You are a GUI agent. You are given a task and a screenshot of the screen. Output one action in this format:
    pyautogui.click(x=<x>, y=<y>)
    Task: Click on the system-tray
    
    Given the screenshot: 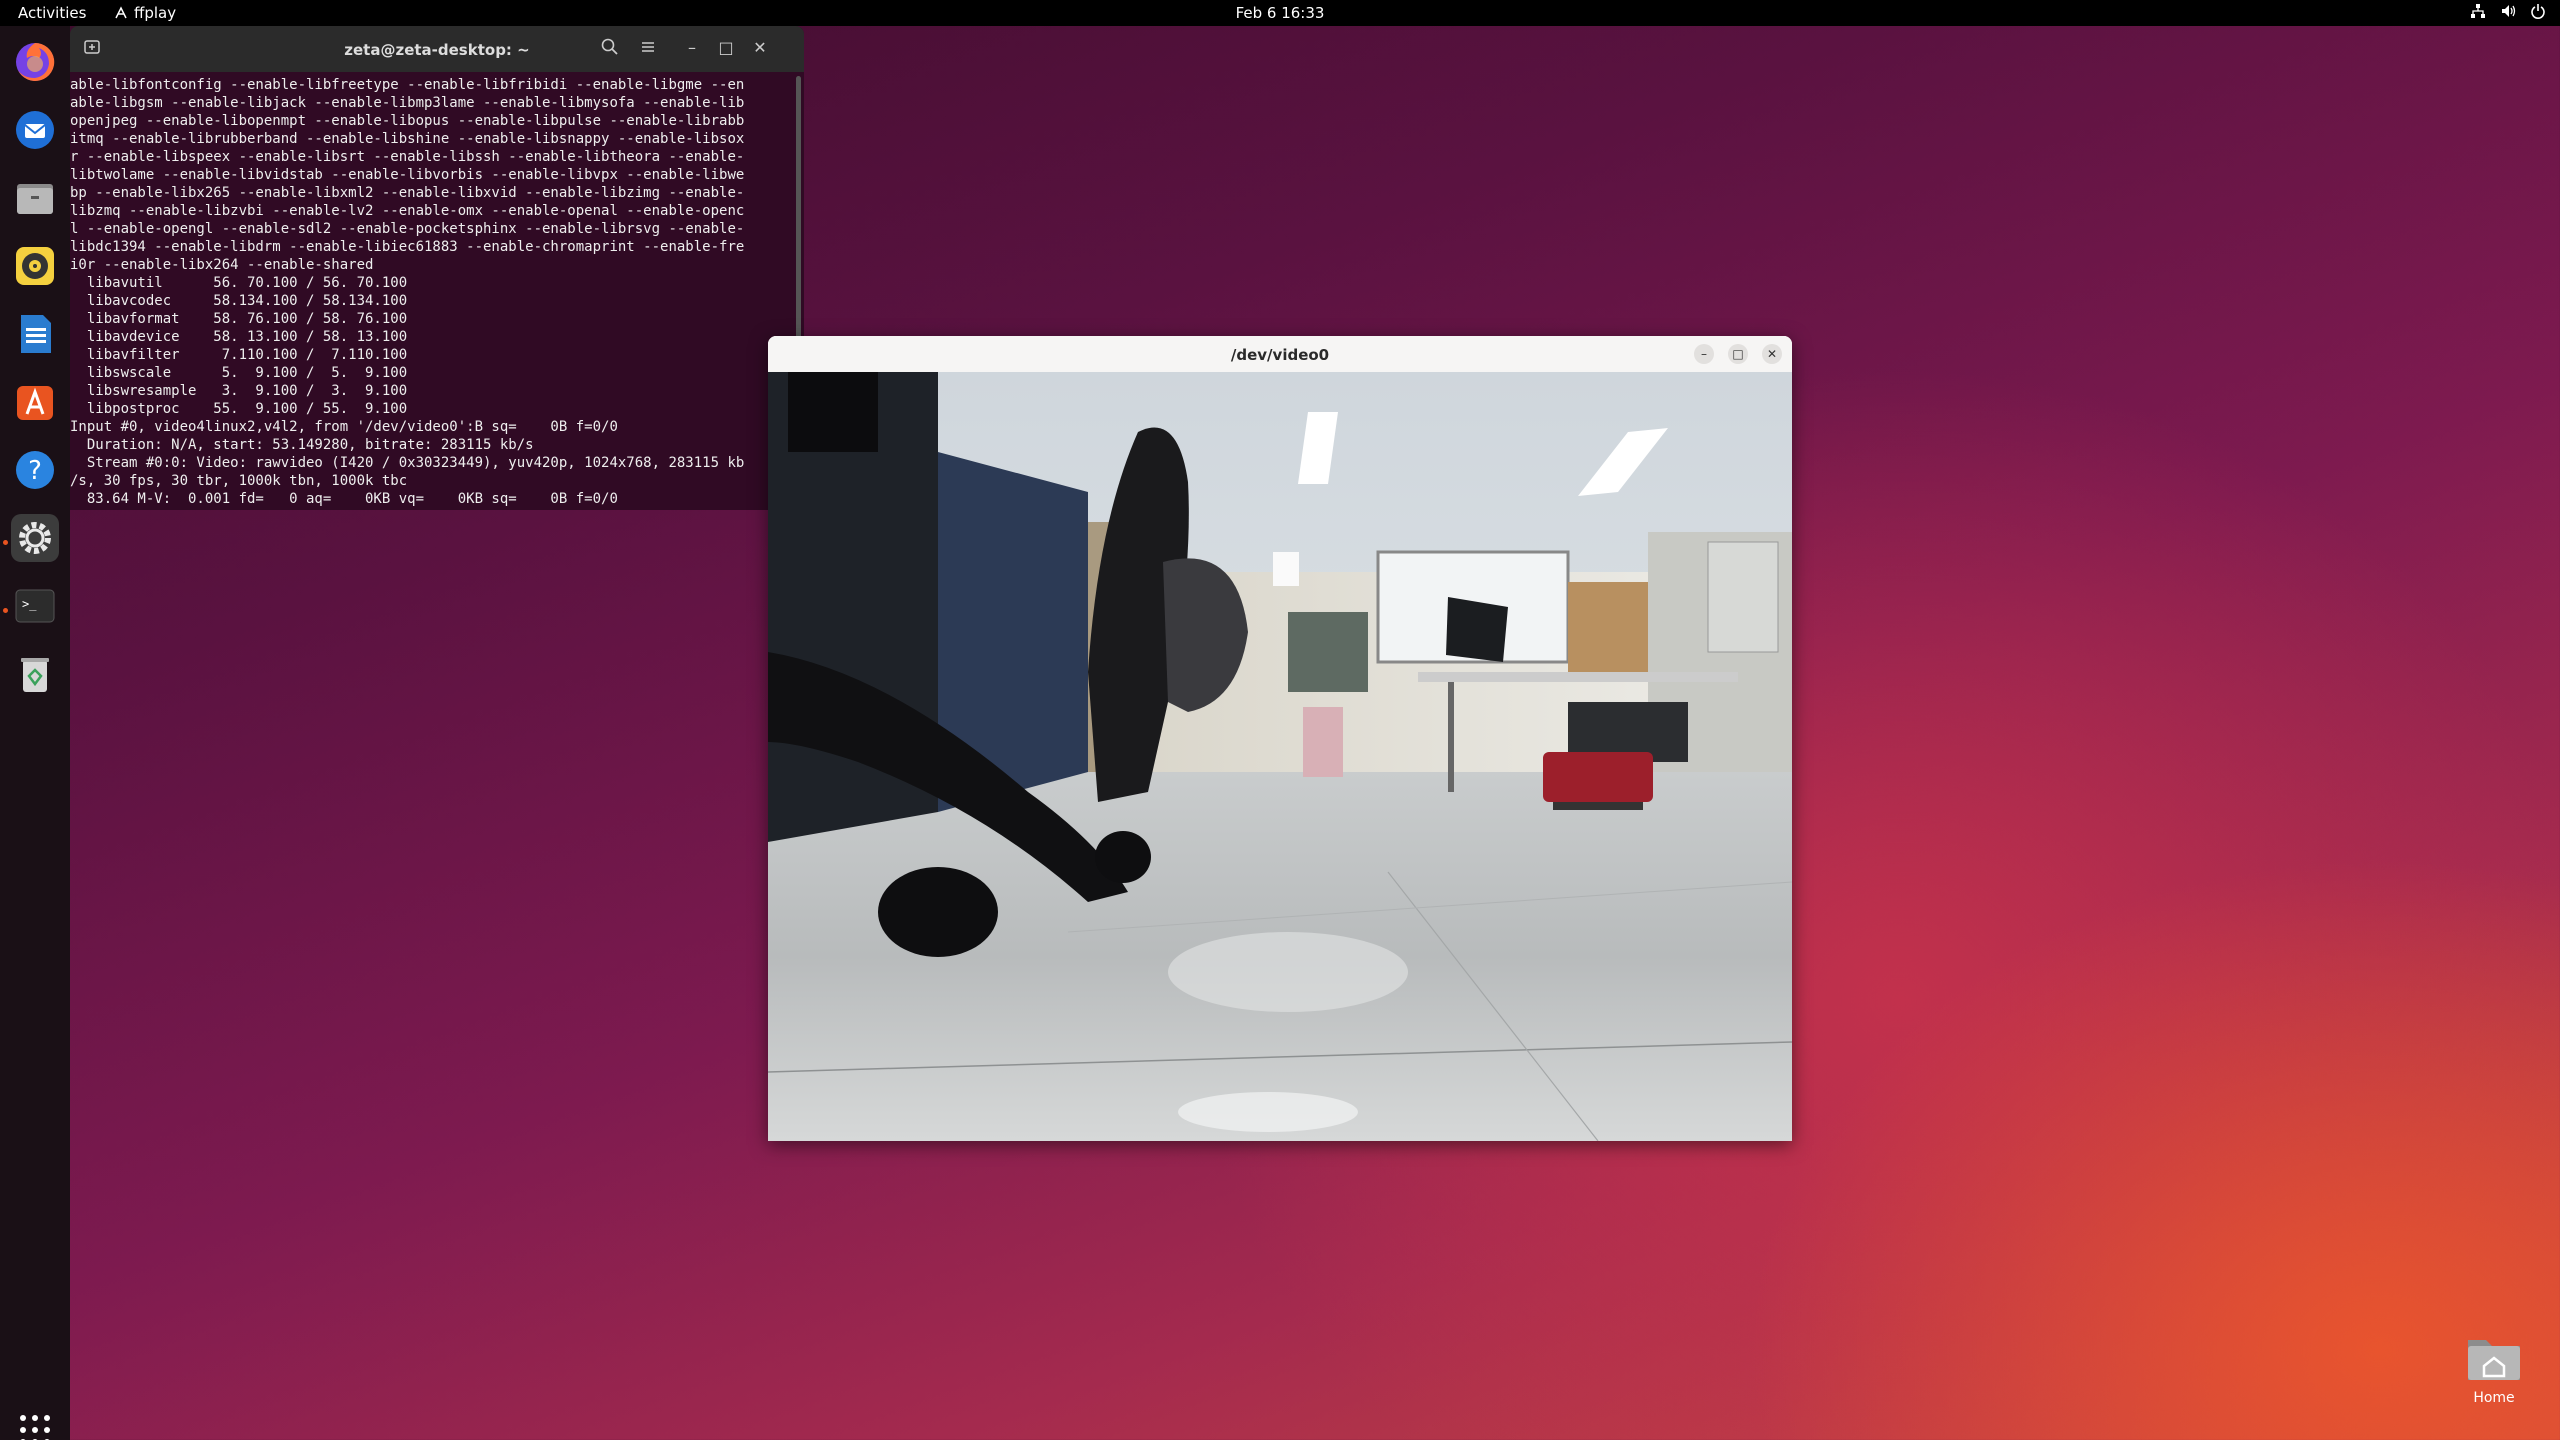 What is the action you would take?
    pyautogui.click(x=2508, y=11)
    